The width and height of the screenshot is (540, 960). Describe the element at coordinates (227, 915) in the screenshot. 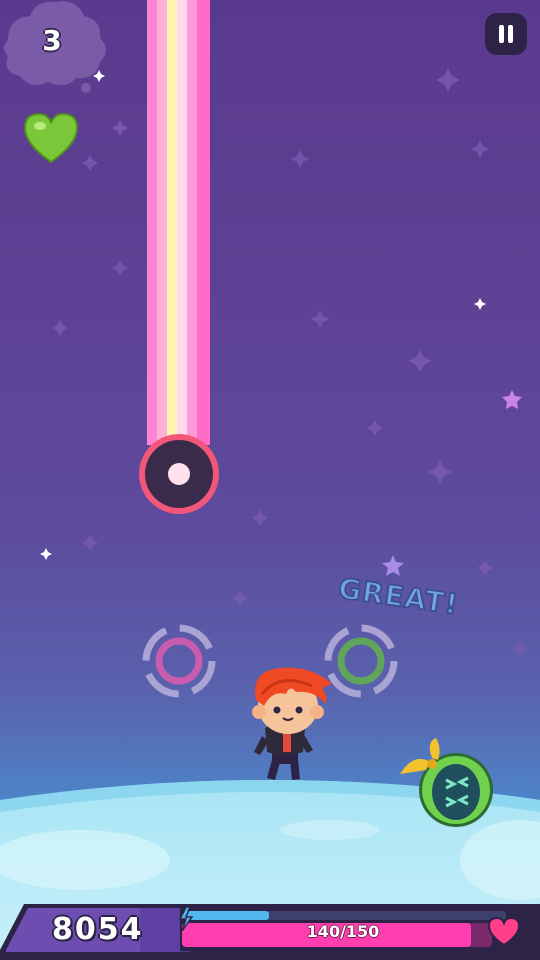

I see `energy-bar-fill` at that location.